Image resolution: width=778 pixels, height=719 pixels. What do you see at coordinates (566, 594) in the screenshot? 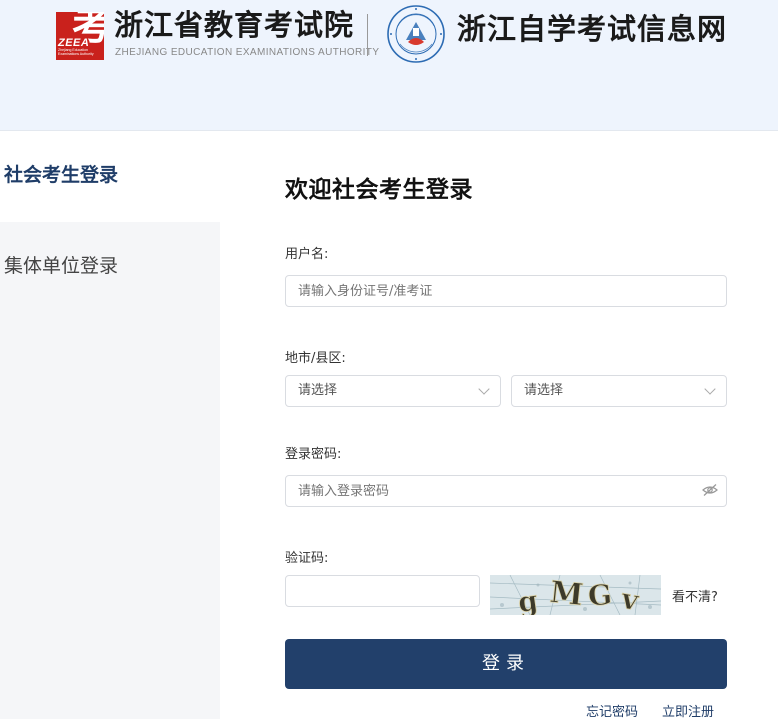
I see `svg-text: M` at bounding box center [566, 594].